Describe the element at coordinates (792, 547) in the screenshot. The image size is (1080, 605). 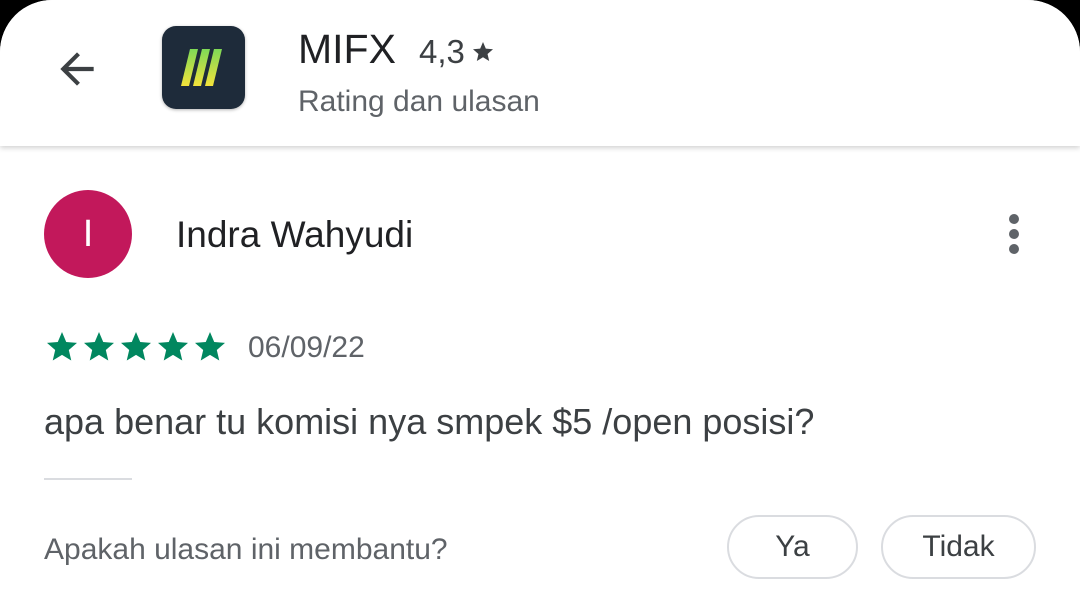
I see `helpful-yes-button: Ya` at that location.